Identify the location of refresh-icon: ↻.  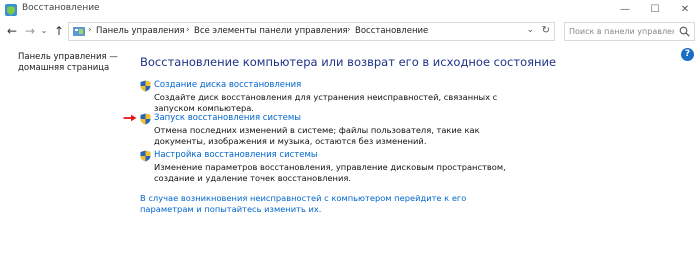
(546, 30).